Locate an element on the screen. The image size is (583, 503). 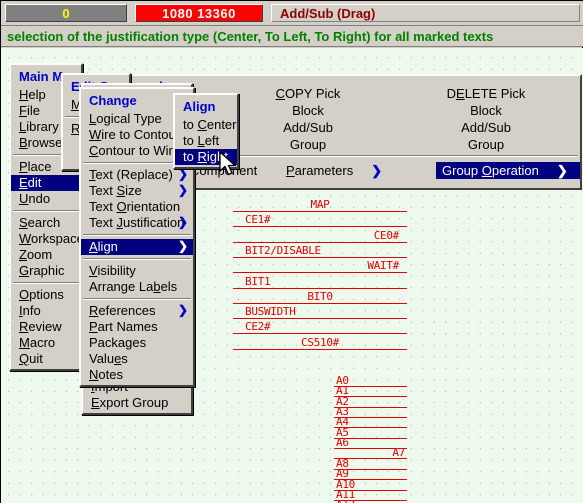
menu-item-label: to Right is located at coordinates (205, 156).